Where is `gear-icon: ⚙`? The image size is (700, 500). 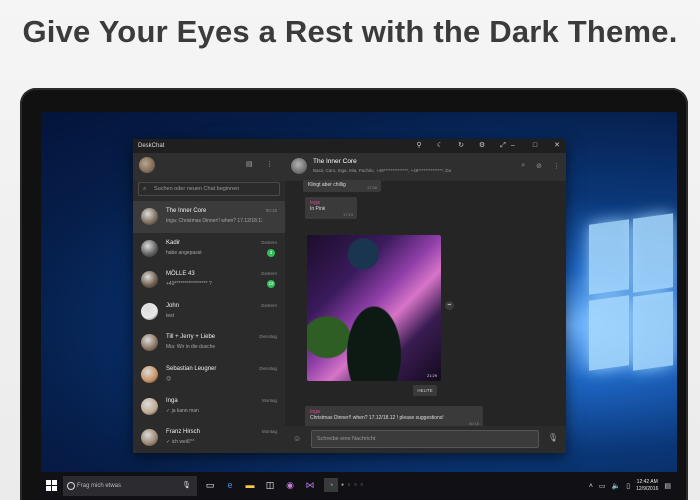
gear-icon: ⚙ is located at coordinates (482, 146).